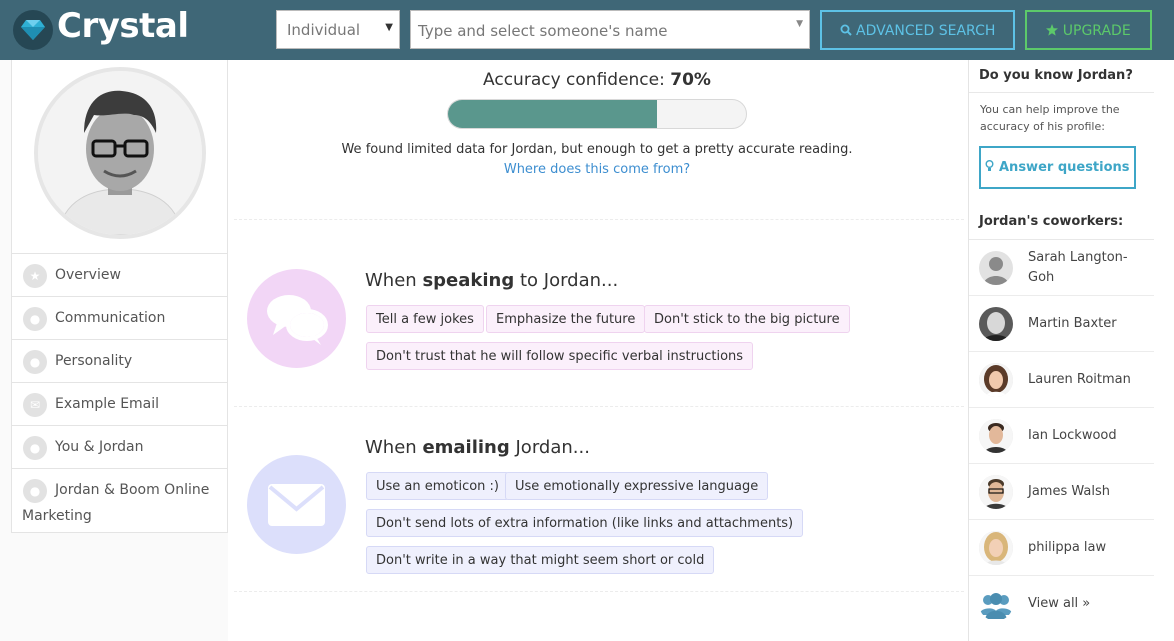  Describe the element at coordinates (35, 319) in the screenshot. I see `chat-icon: ●` at that location.